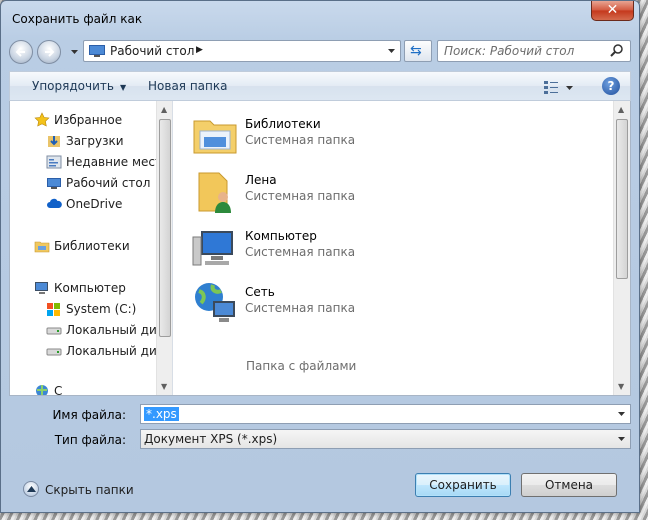 This screenshot has height=520, width=648. What do you see at coordinates (199, 50) in the screenshot?
I see `address-chevron-icon: ▶` at bounding box center [199, 50].